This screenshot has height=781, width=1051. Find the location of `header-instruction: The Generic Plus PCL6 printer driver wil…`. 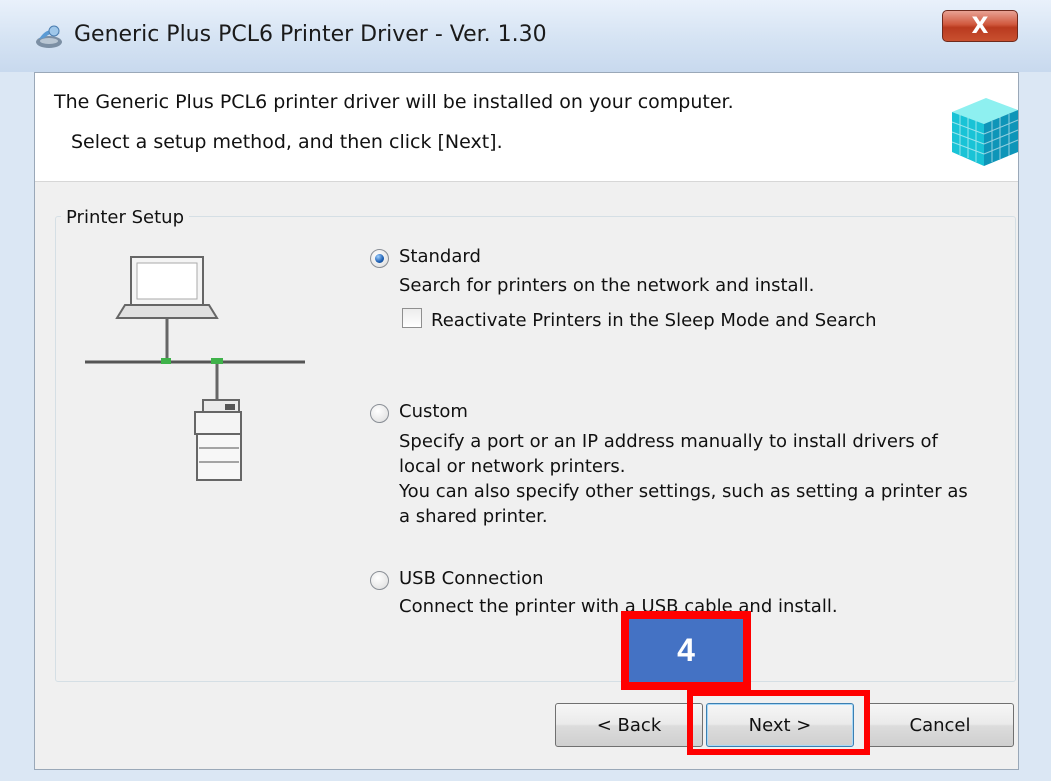

header-instruction: The Generic Plus PCL6 printer driver wil… is located at coordinates (394, 102).